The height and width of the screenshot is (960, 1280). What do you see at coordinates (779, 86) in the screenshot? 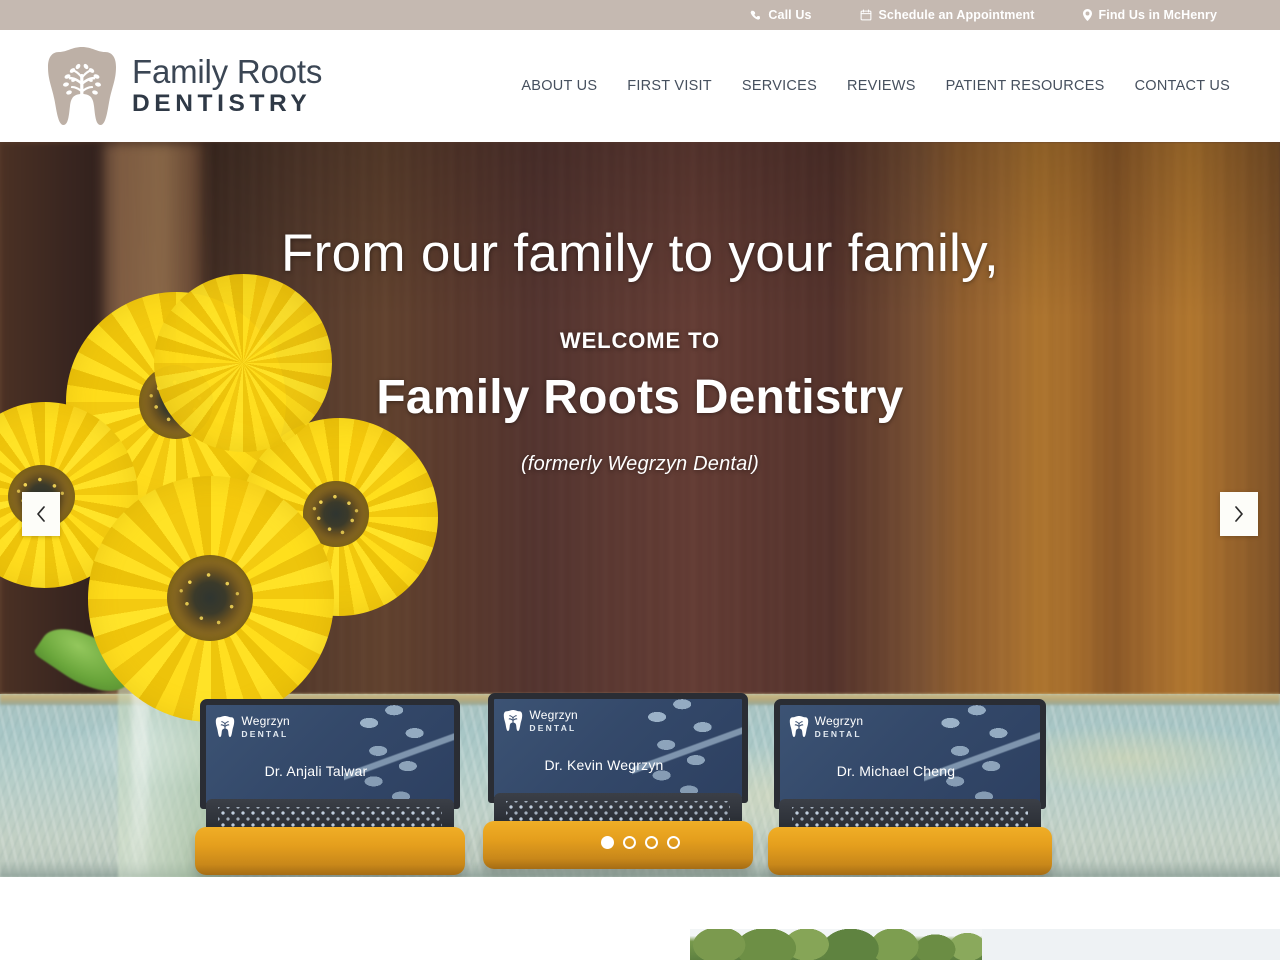
I see `nav-item-services: SERVICES` at bounding box center [779, 86].